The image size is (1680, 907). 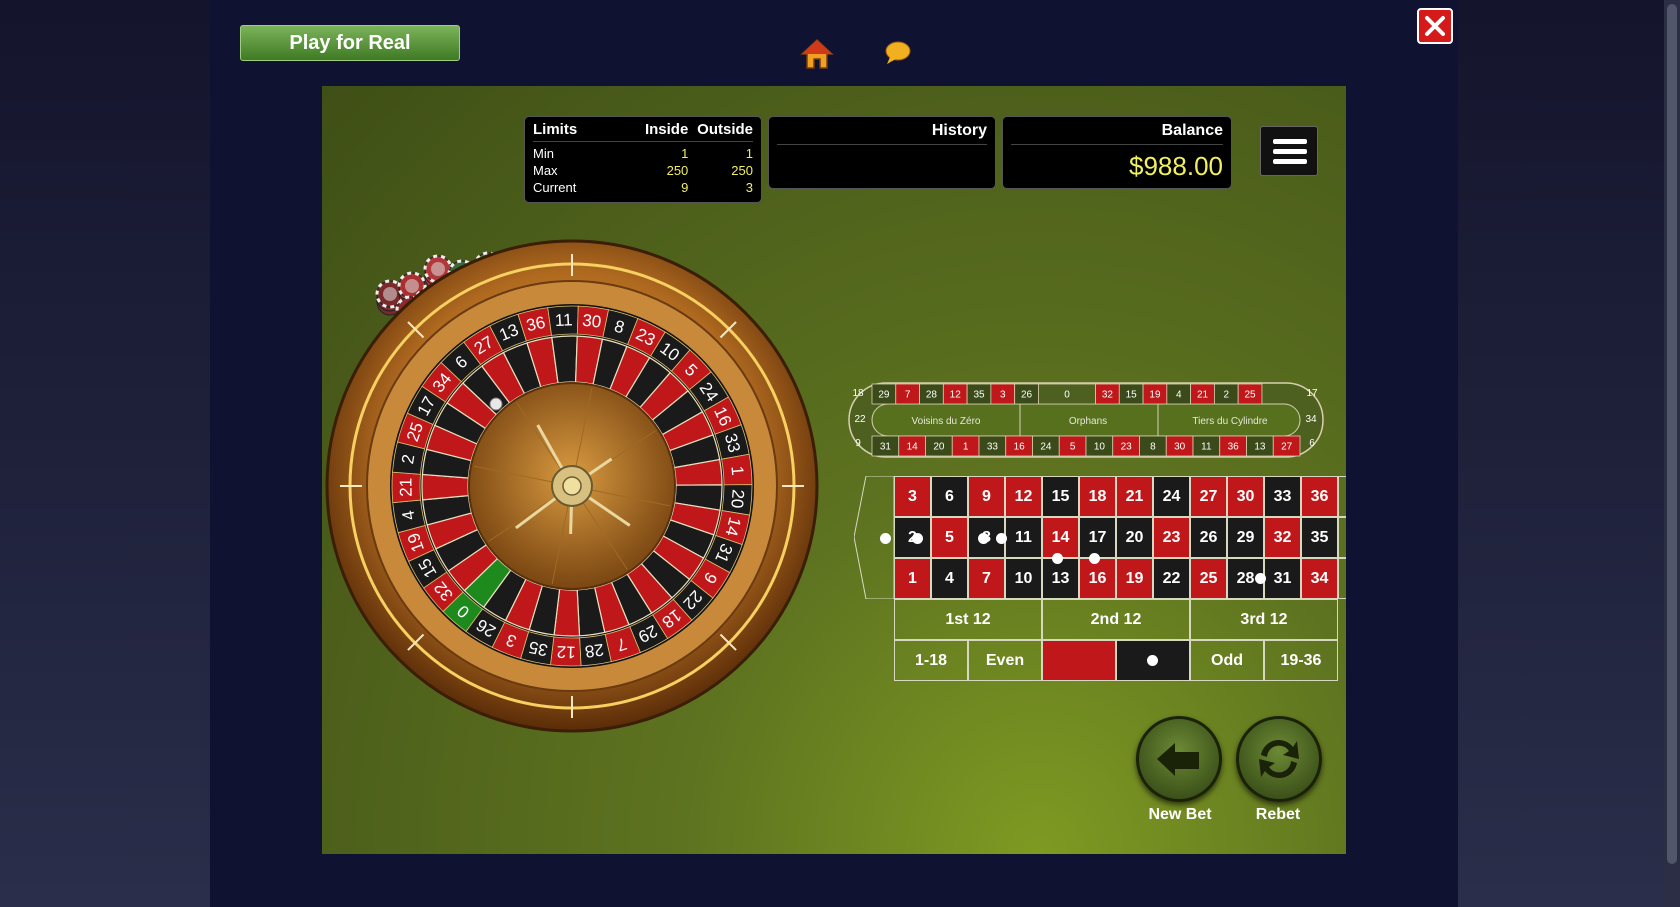 What do you see at coordinates (445, 487) in the screenshot?
I see `wheel-ball-pocket` at bounding box center [445, 487].